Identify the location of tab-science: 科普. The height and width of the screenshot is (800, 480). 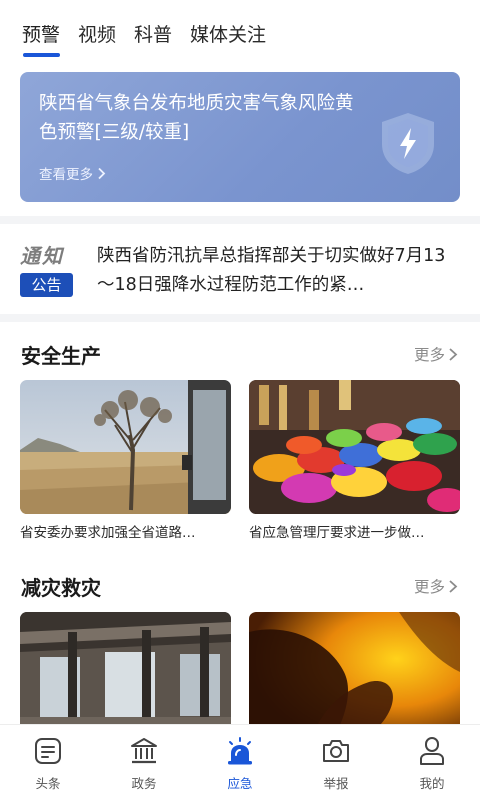
(153, 33).